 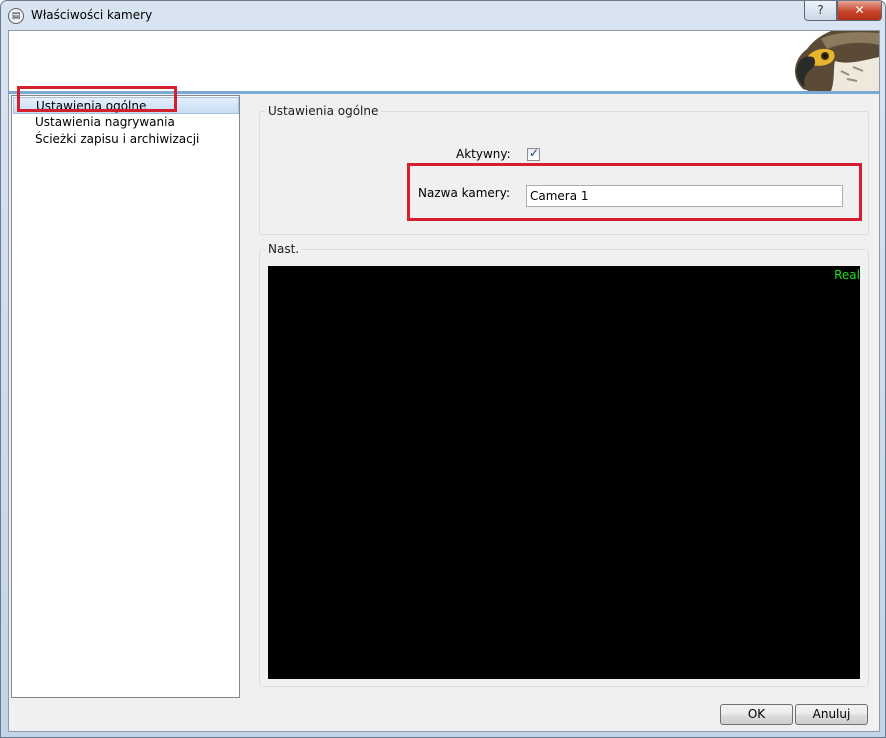 What do you see at coordinates (831, 714) in the screenshot?
I see `cancel-button: Anuluj` at bounding box center [831, 714].